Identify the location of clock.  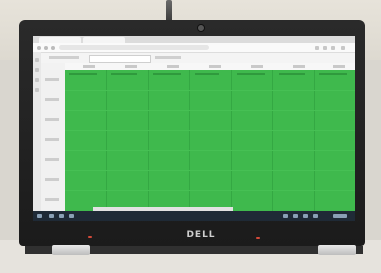
(340, 216).